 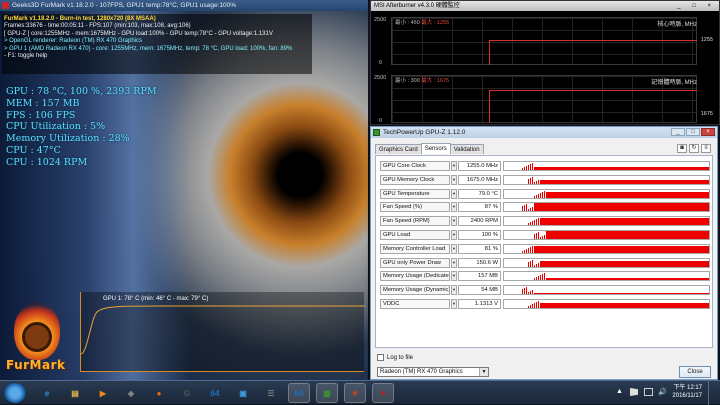 I want to click on mobile-icon-glyph: ☰, so click(x=271, y=393).